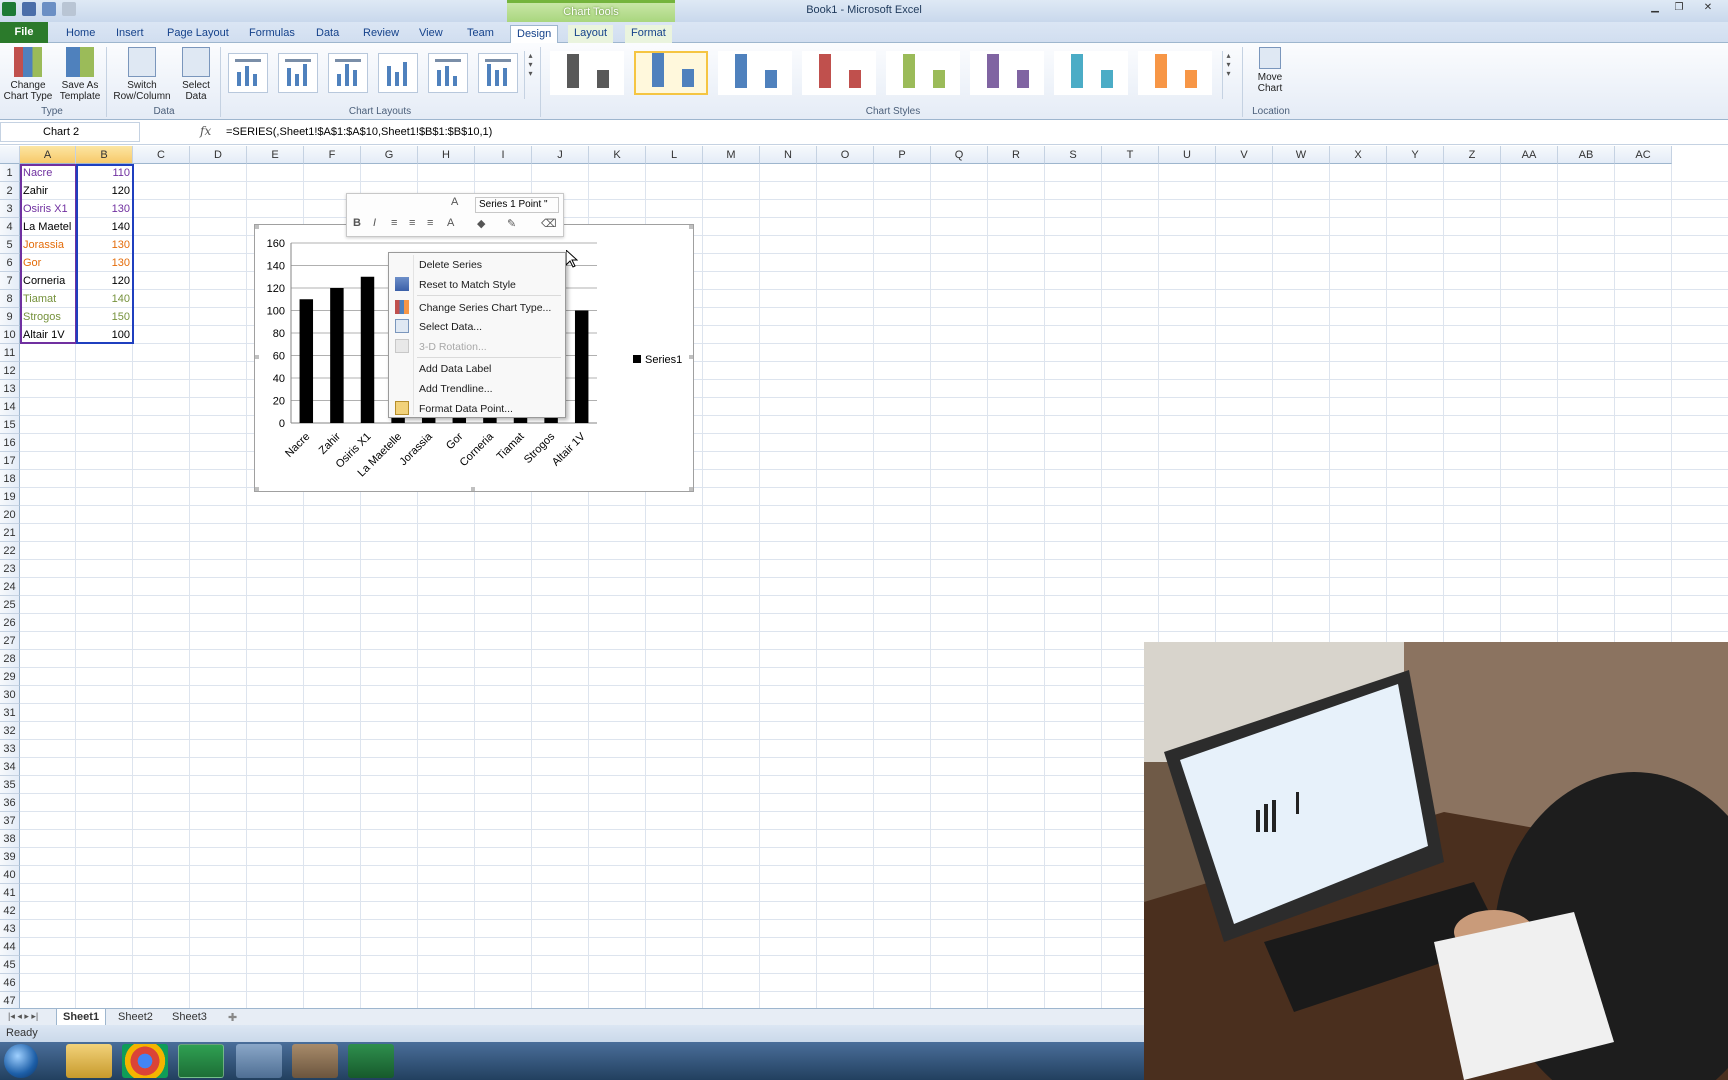 Image resolution: width=1728 pixels, height=1080 pixels. What do you see at coordinates (374, 223) in the screenshot?
I see `italic-icon: I` at bounding box center [374, 223].